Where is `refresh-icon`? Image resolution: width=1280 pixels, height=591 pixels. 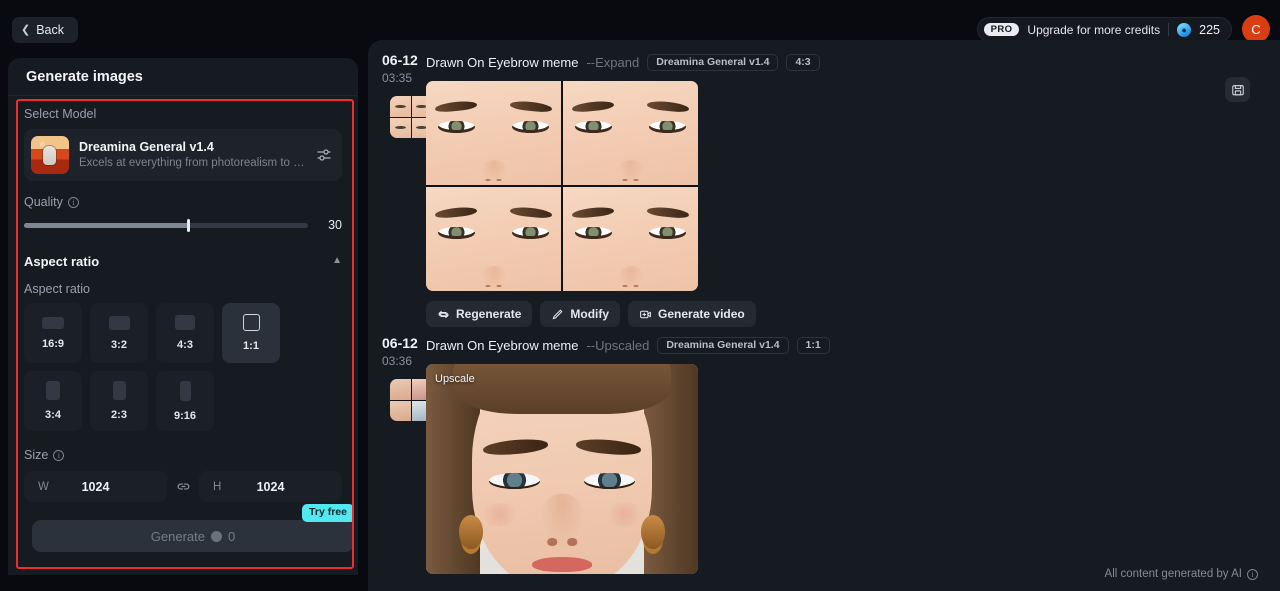
refresh-icon is located at coordinates (443, 314).